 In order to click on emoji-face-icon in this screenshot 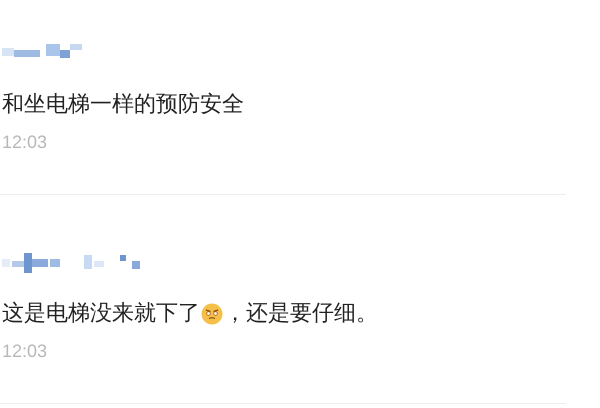, I will do `click(212, 314)`.